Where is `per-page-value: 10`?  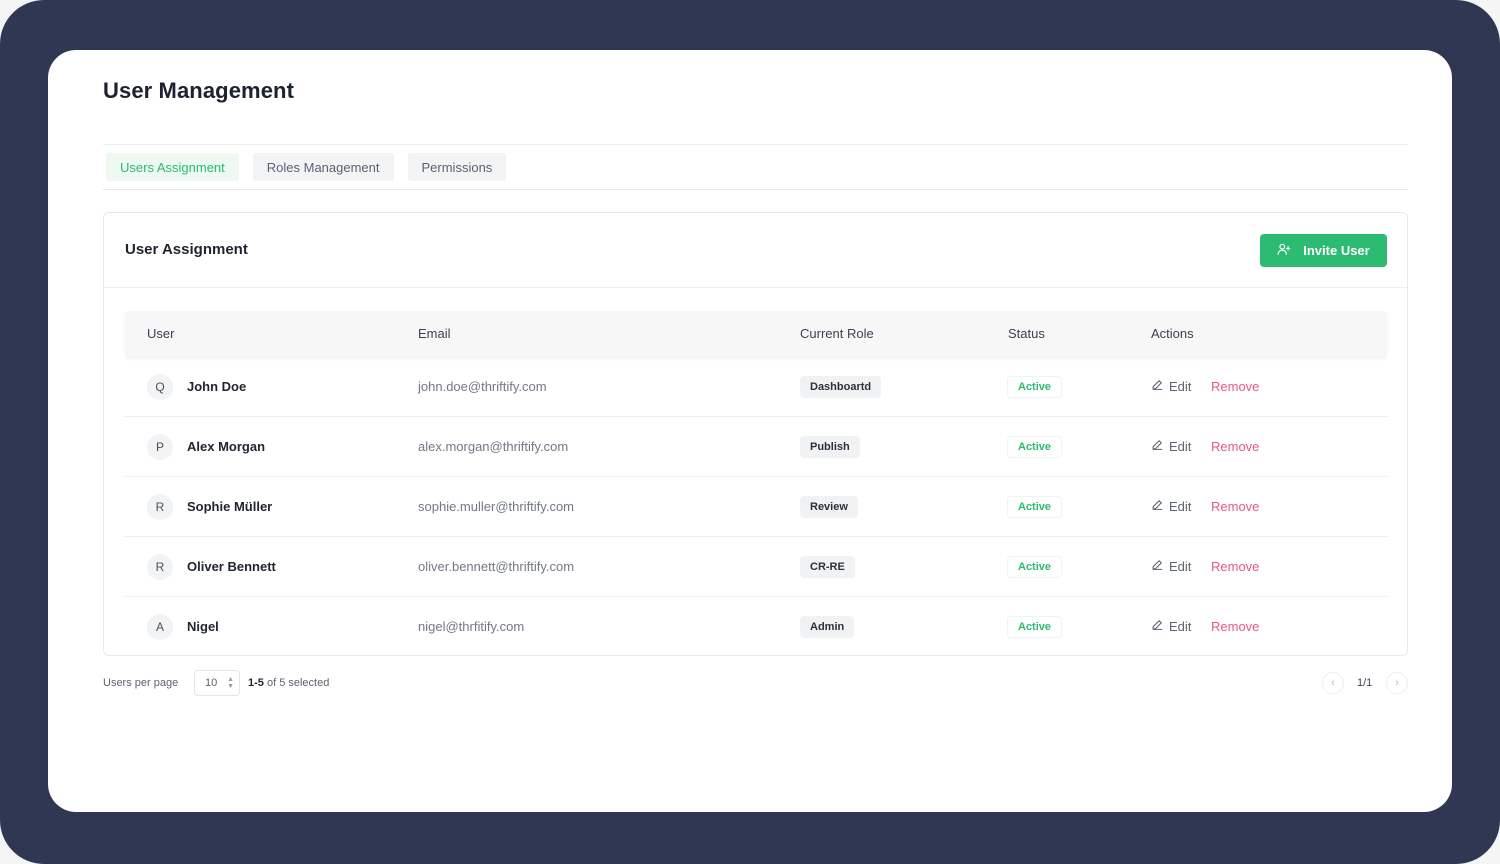
per-page-value: 10 is located at coordinates (211, 683).